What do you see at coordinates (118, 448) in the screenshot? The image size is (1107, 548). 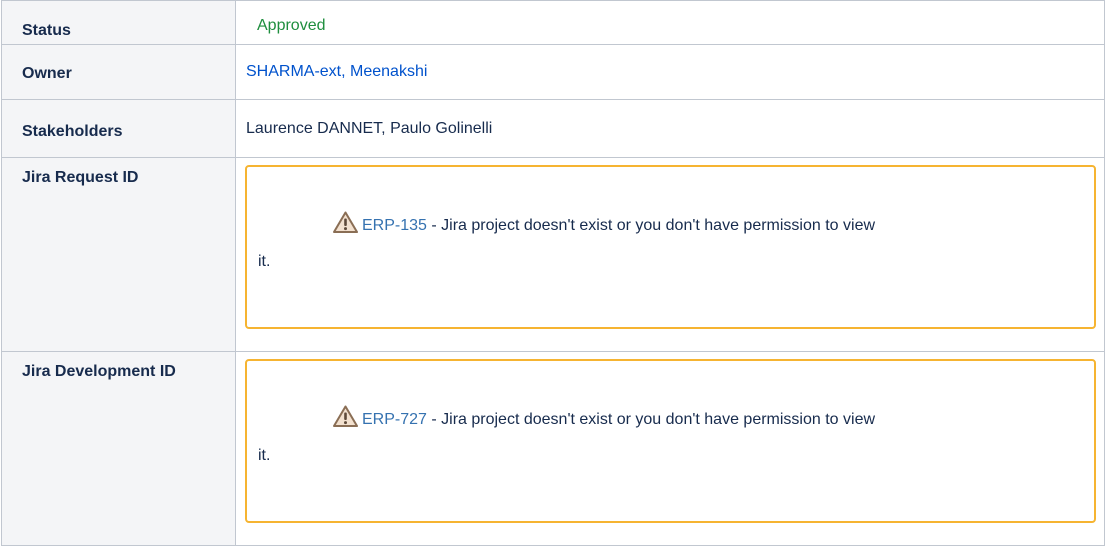 I see `jira-development-label: Jira Development ID` at bounding box center [118, 448].